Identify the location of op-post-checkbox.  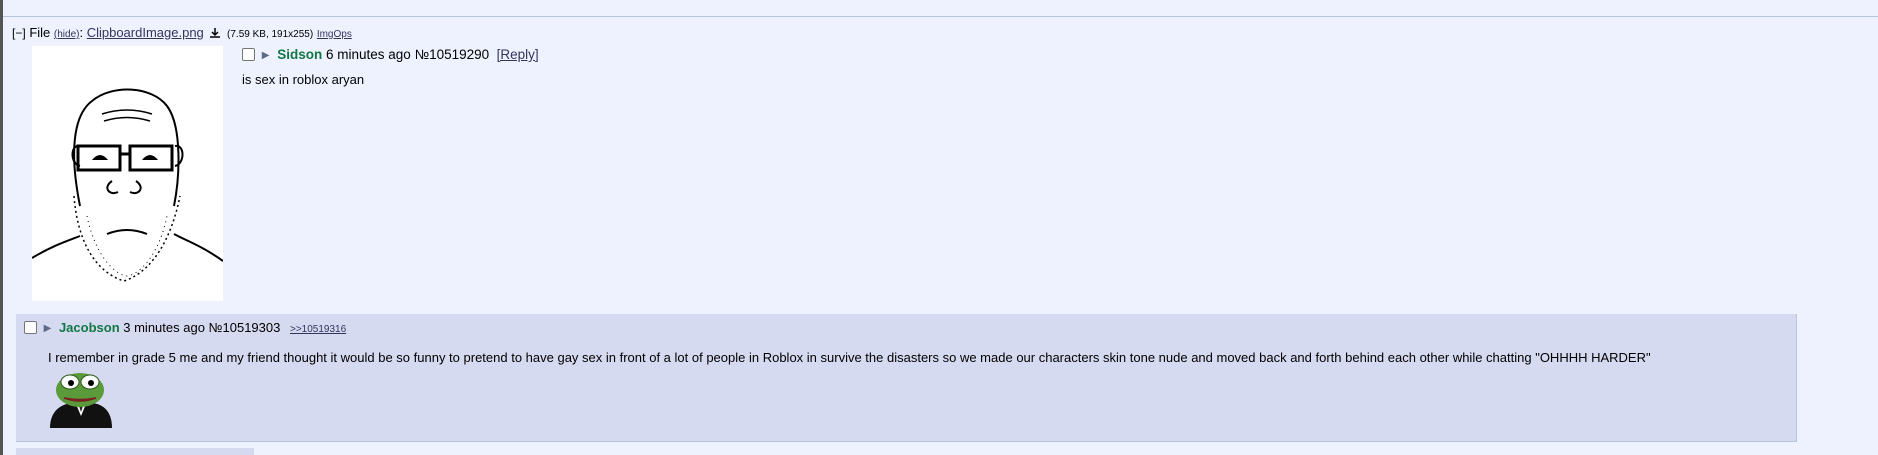
(248, 54).